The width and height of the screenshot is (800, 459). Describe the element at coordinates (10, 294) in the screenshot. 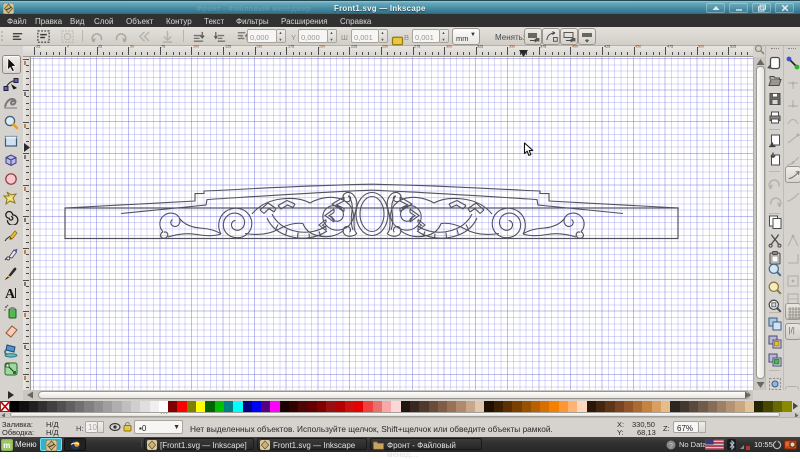

I see `svg-text: A` at that location.